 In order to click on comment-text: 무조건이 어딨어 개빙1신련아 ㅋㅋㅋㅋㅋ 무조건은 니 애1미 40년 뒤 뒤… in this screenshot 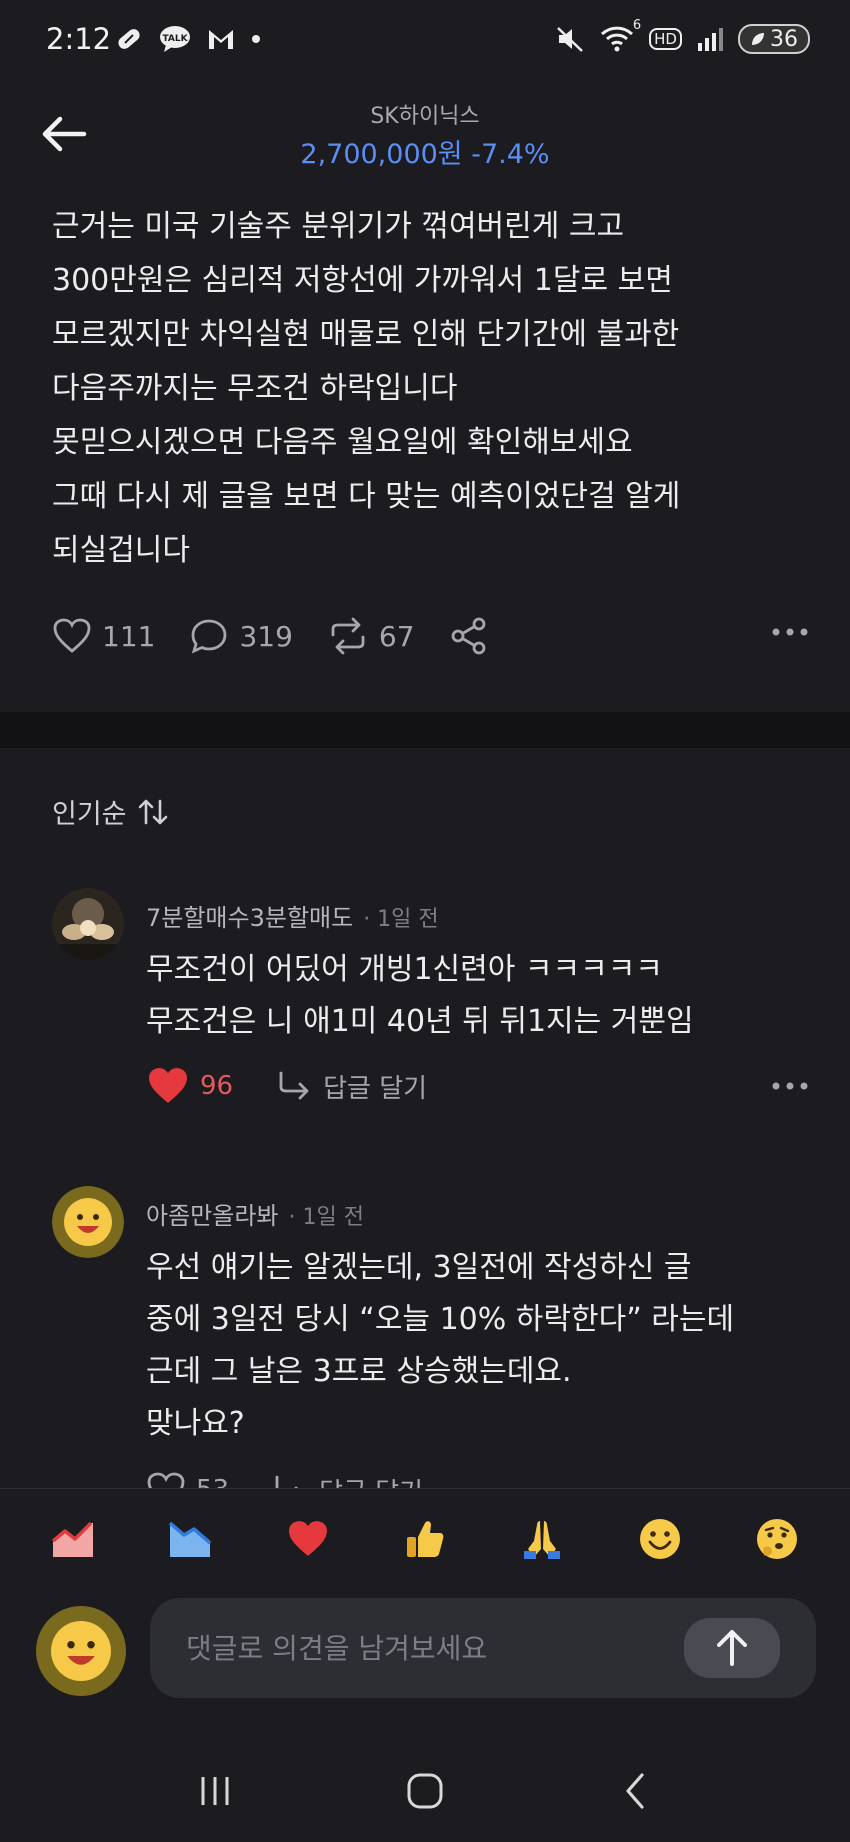, I will do `click(420, 995)`.